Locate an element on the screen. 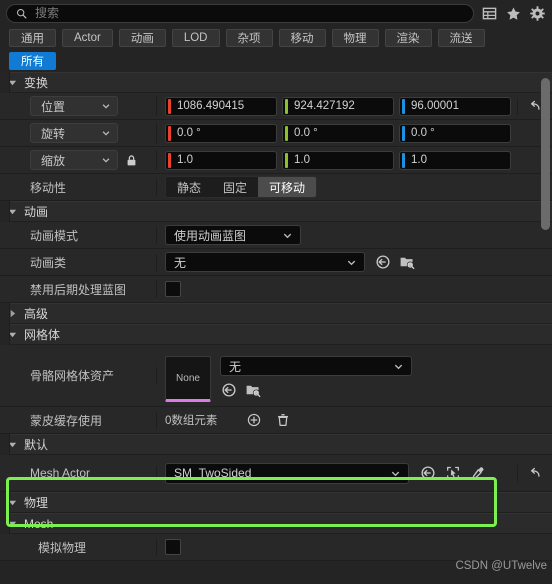 This screenshot has height=584, width=552. tab-physics: 物理 is located at coordinates (355, 38).